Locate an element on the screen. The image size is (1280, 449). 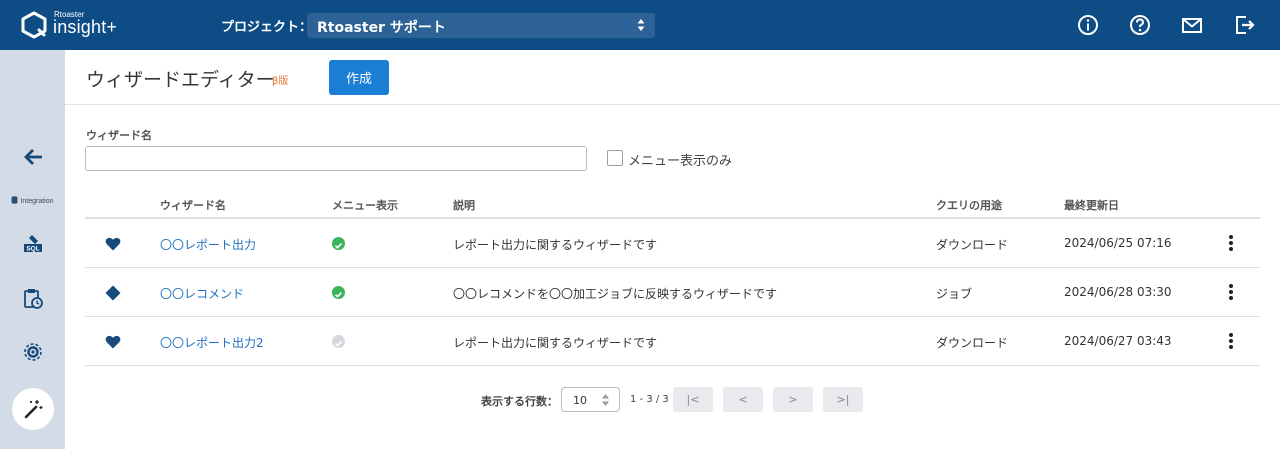
database-icon is located at coordinates (14, 200).